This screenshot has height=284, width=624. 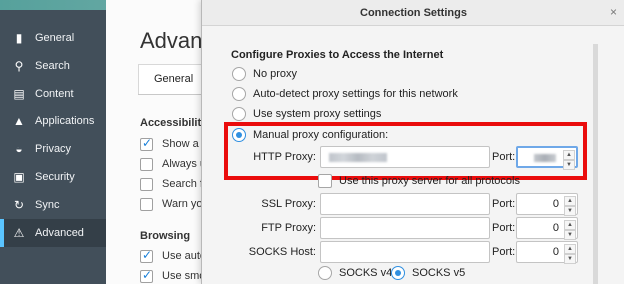 I want to click on sidebar-item-label: General, so click(x=55, y=38).